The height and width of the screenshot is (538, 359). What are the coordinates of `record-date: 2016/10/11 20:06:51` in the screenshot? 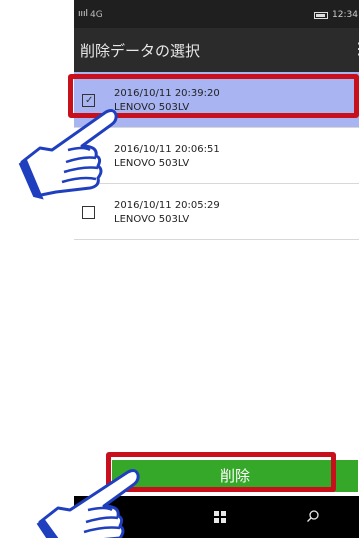 It's located at (167, 149).